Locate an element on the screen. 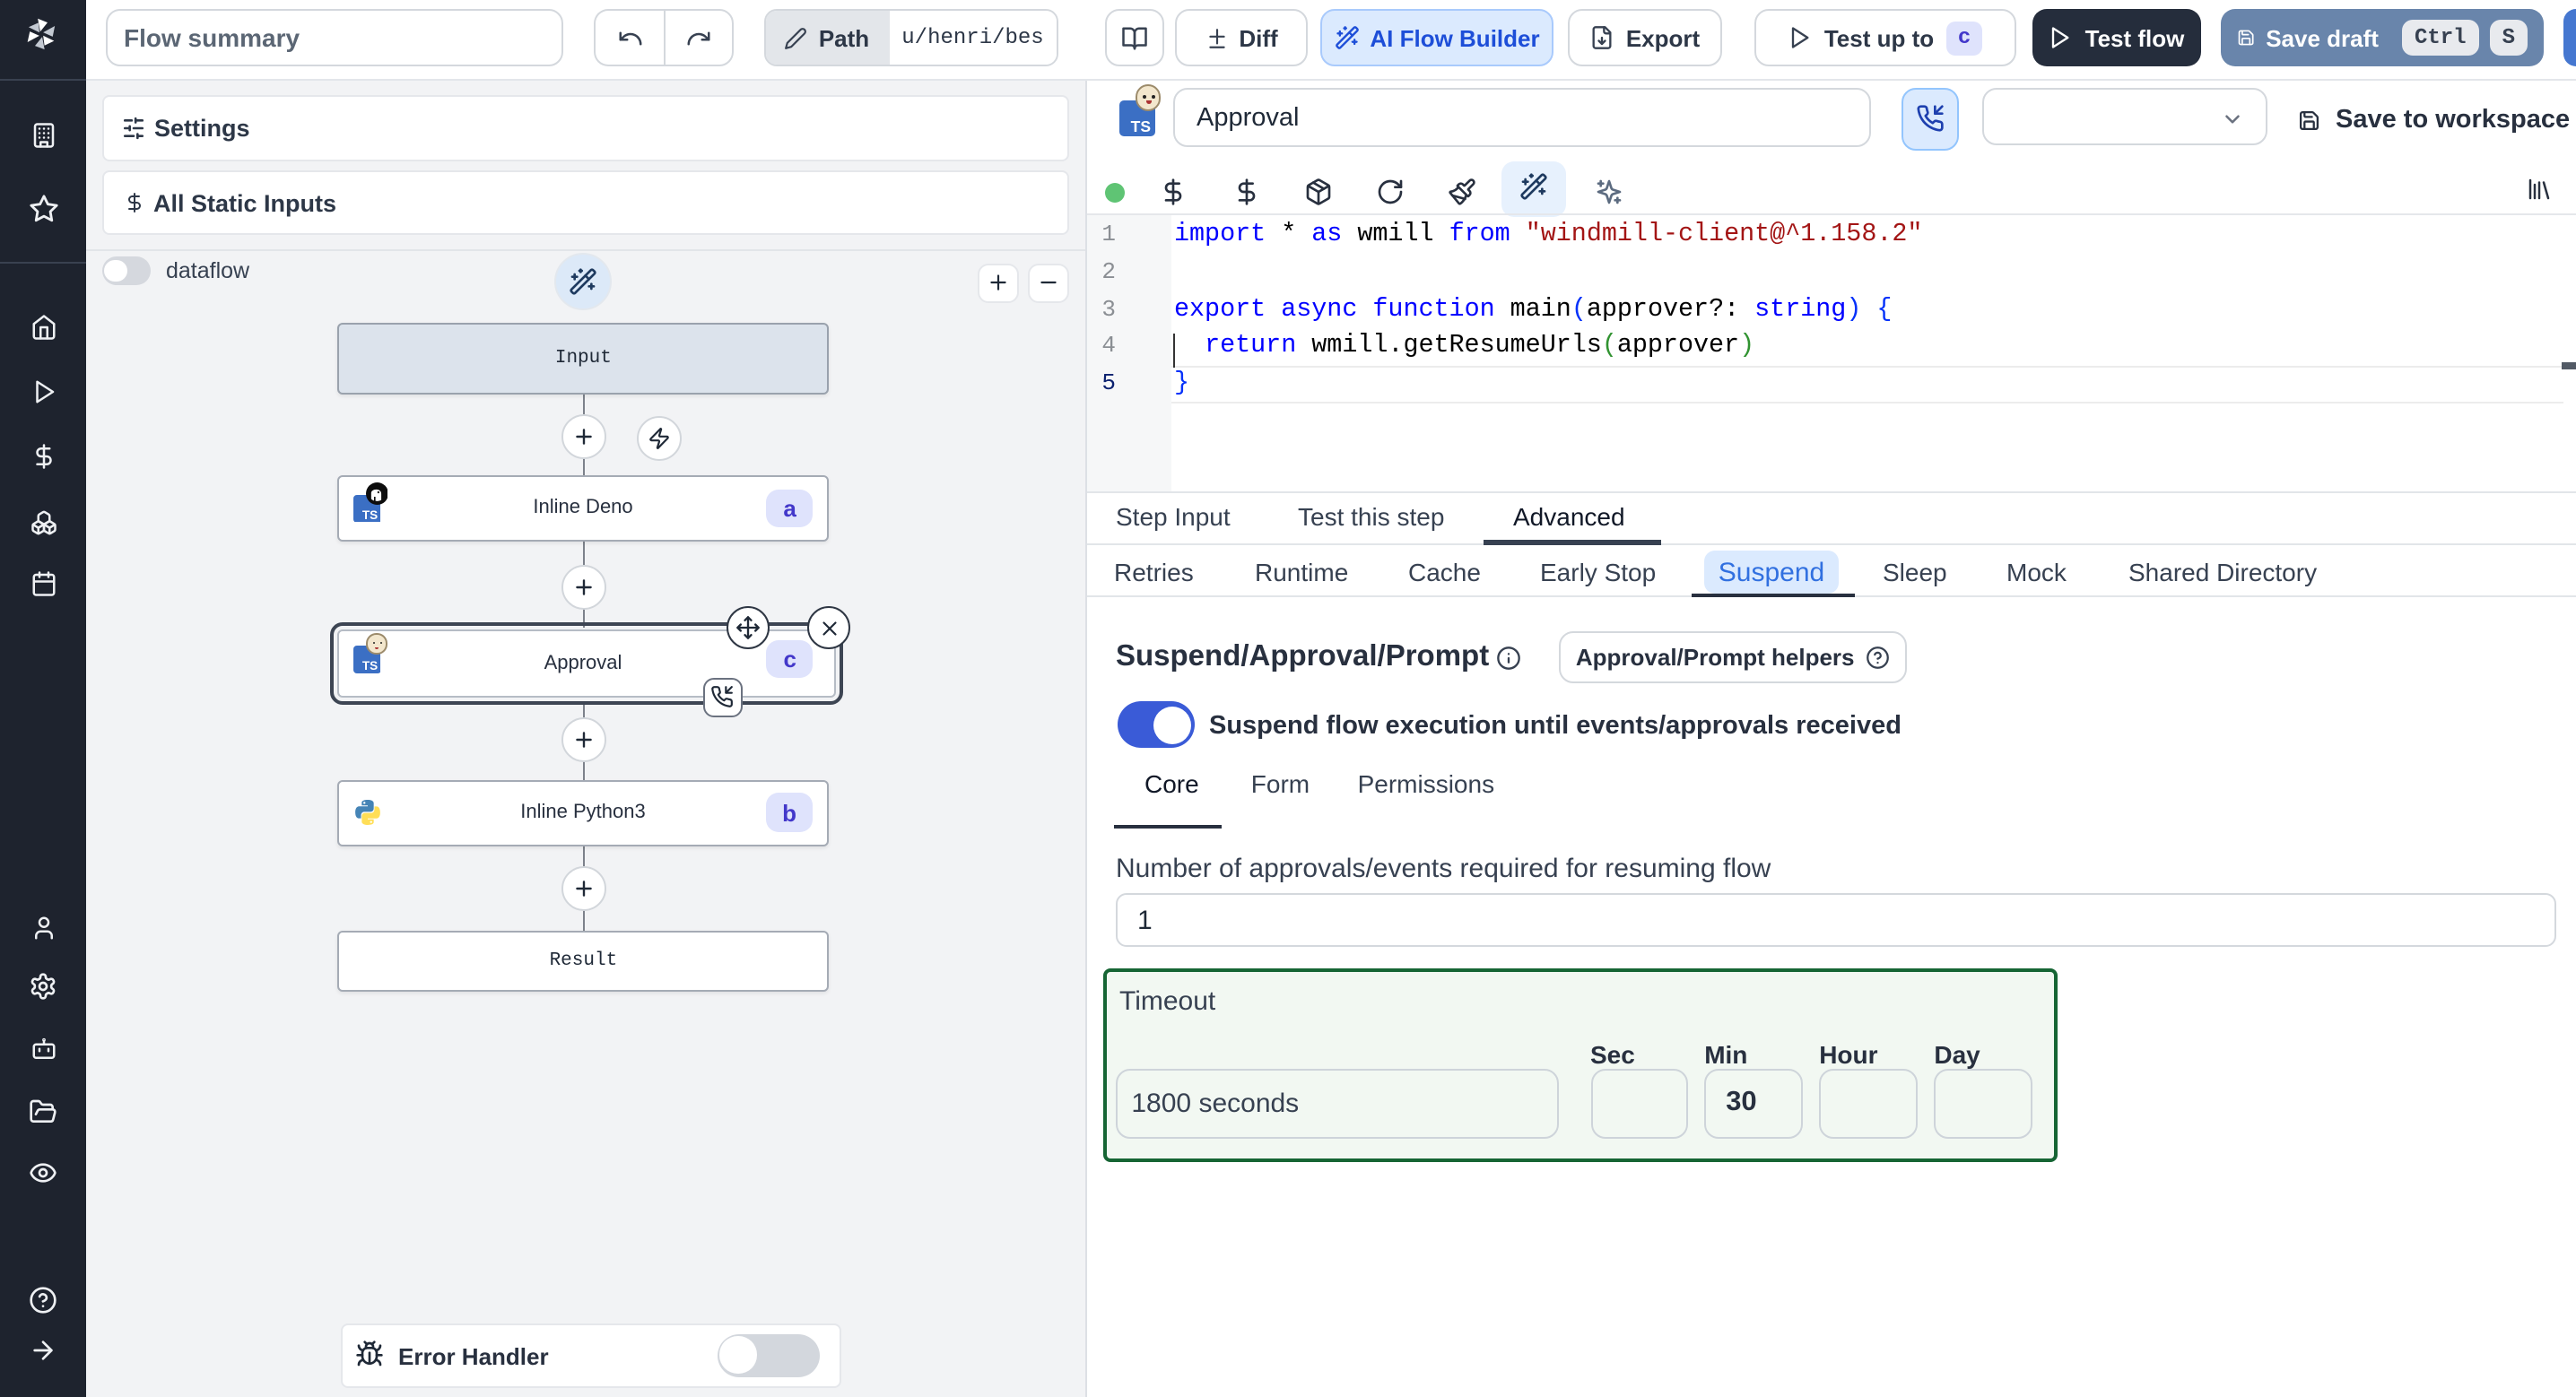 This screenshot has height=1397, width=2576. svg-text: TS is located at coordinates (1140, 125).